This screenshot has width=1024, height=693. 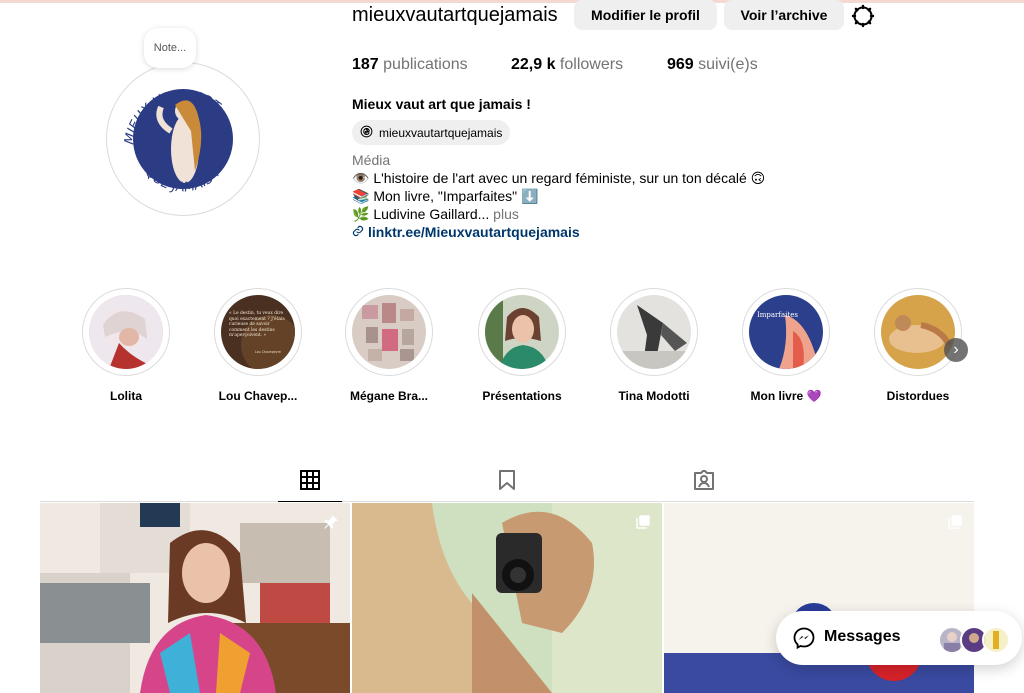 What do you see at coordinates (512, 1) in the screenshot?
I see `top-border` at bounding box center [512, 1].